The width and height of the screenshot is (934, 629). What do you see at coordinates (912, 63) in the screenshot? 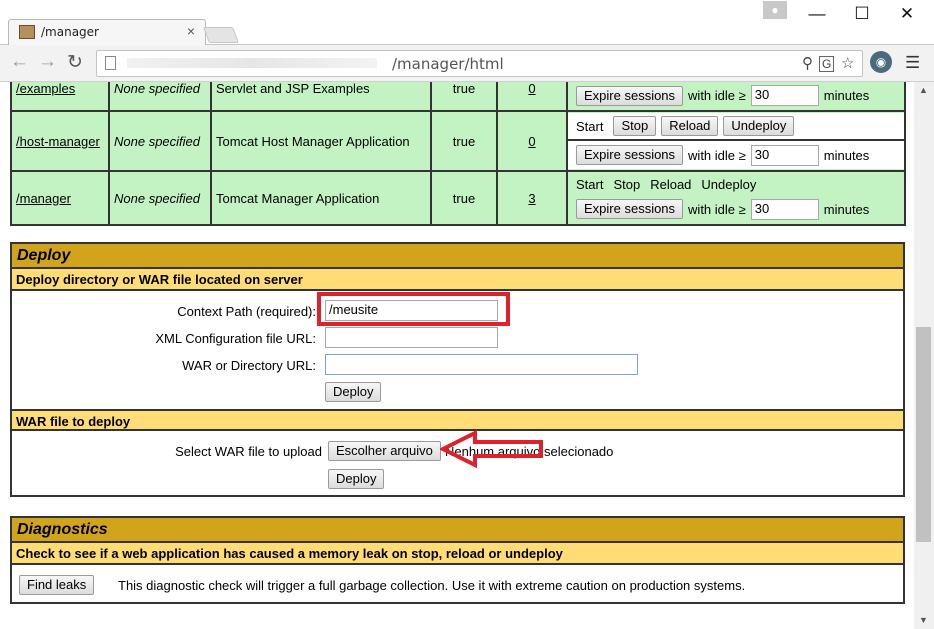
I see `chrome-menu-icon: ☰` at bounding box center [912, 63].